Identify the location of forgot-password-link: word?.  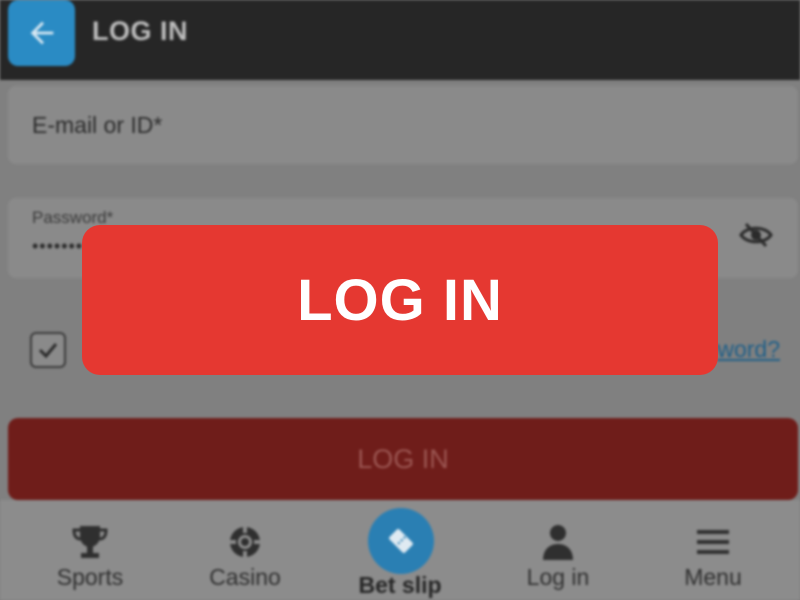
(748, 349).